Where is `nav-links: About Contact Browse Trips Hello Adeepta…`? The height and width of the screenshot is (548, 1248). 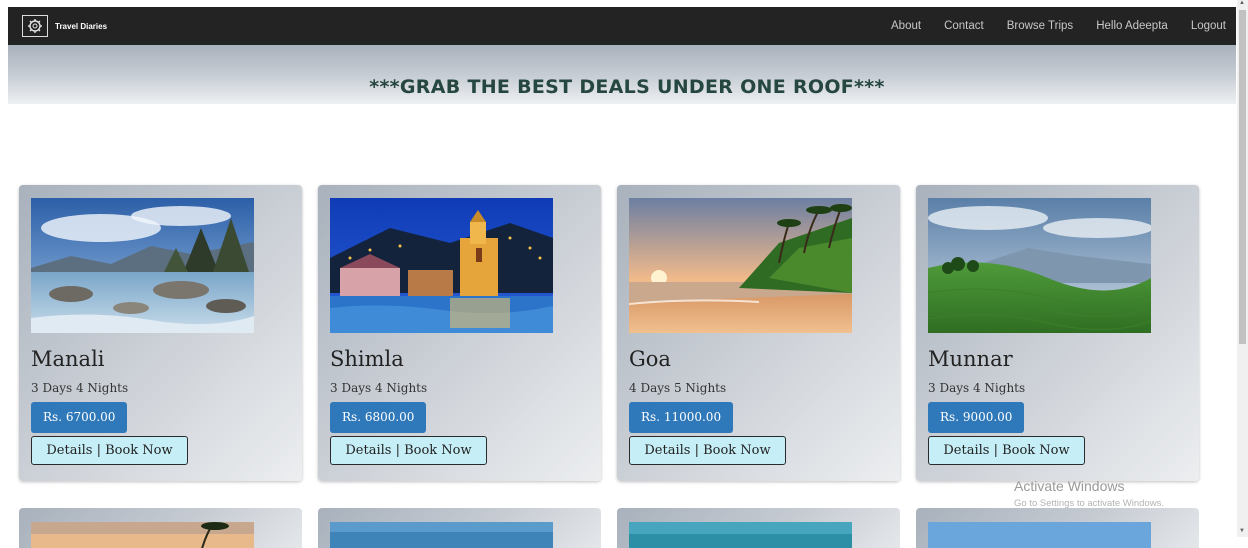
nav-links: About Contact Browse Trips Hello Adeepta… is located at coordinates (1047, 26).